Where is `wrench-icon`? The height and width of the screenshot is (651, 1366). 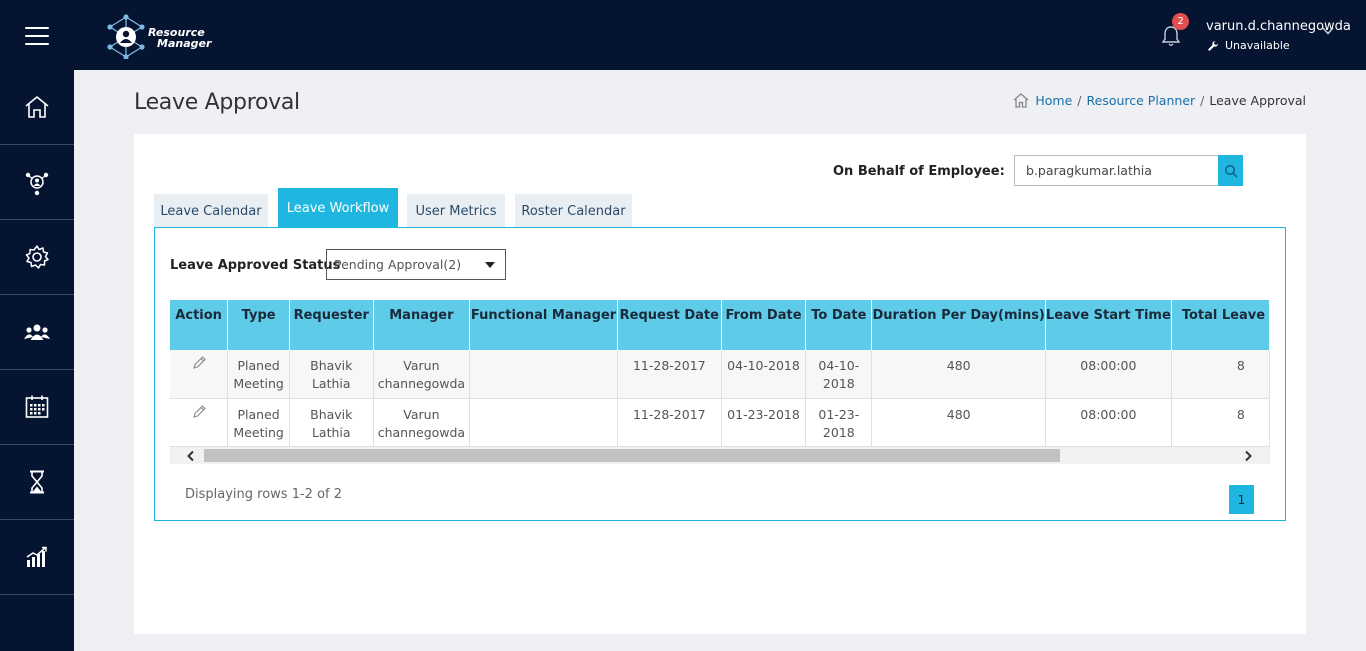 wrench-icon is located at coordinates (1213, 45).